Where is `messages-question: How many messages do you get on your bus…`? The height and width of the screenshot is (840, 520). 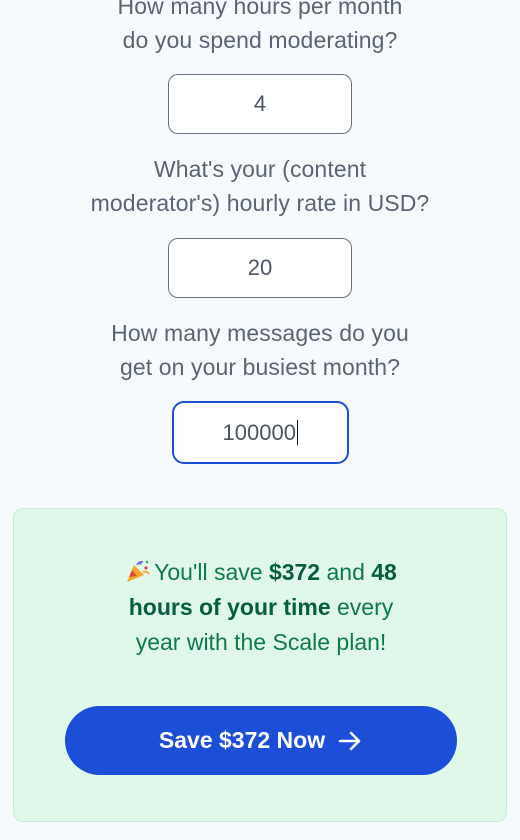
messages-question: How many messages do you get on your bus… is located at coordinates (260, 350).